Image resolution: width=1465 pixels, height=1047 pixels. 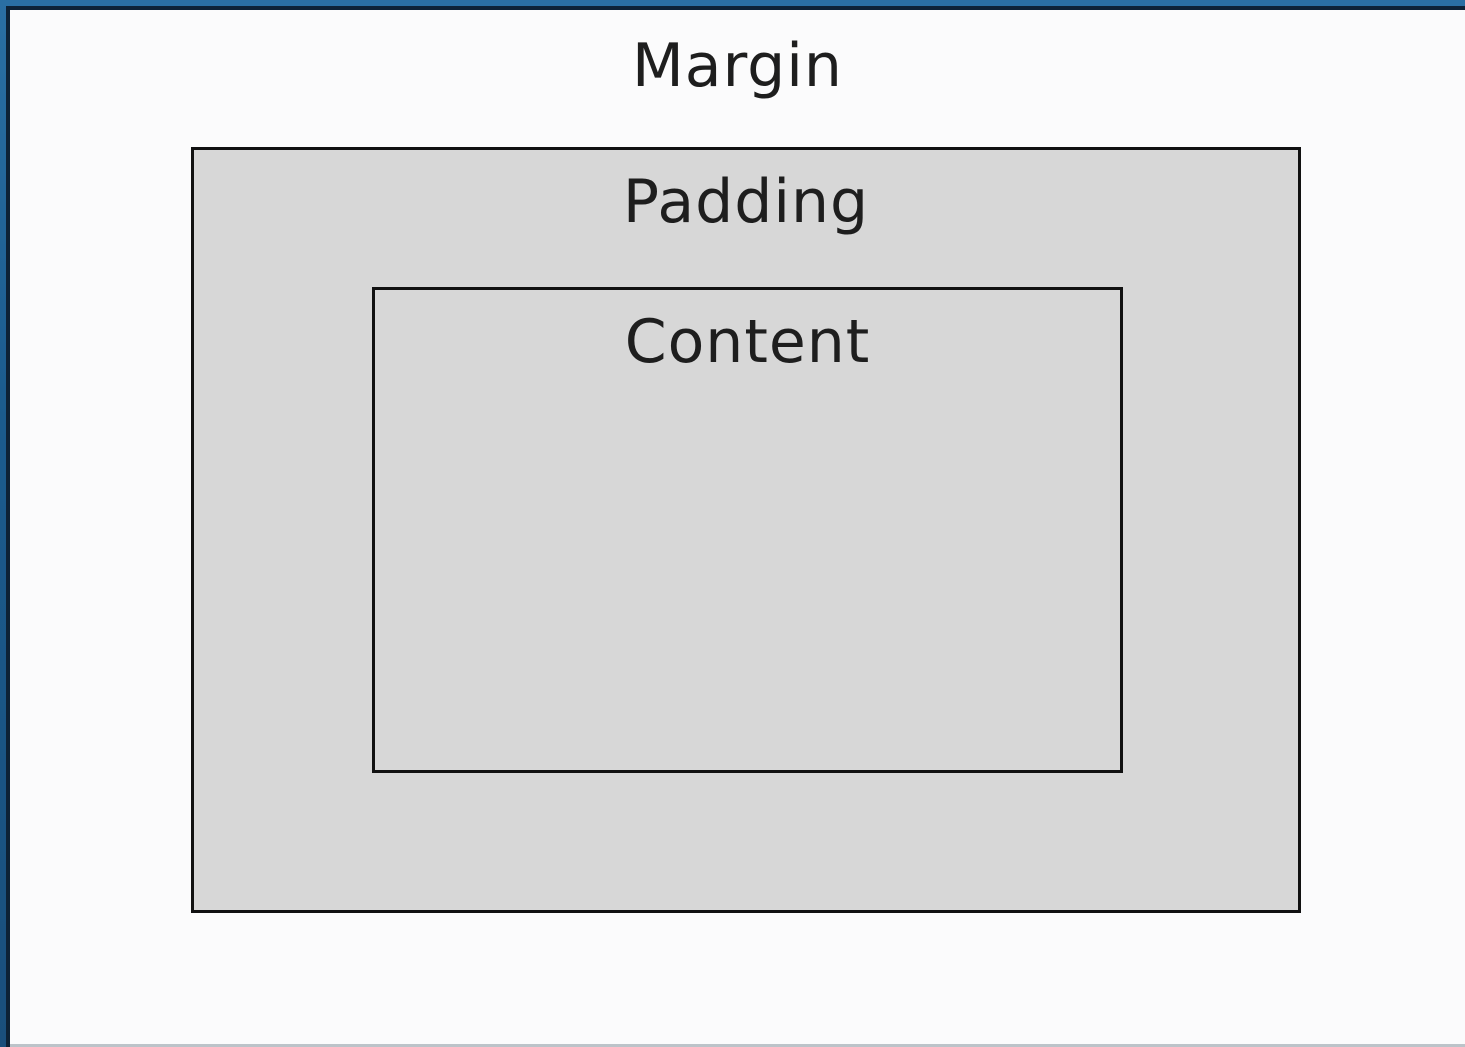 I want to click on padding-label: Padding, so click(x=746, y=202).